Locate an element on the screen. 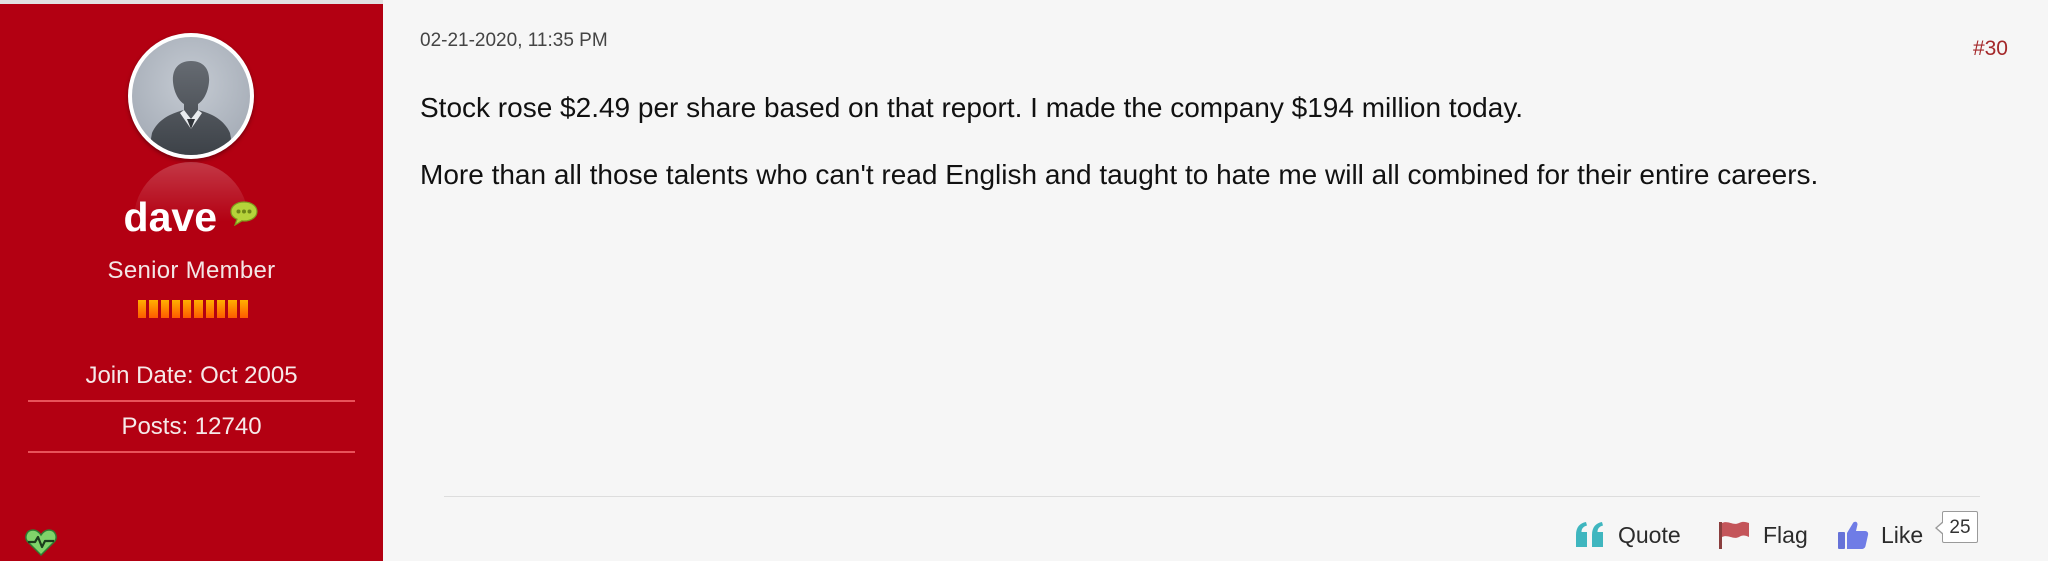 The height and width of the screenshot is (561, 2048). like-count-badge: 25 is located at coordinates (1956, 527).